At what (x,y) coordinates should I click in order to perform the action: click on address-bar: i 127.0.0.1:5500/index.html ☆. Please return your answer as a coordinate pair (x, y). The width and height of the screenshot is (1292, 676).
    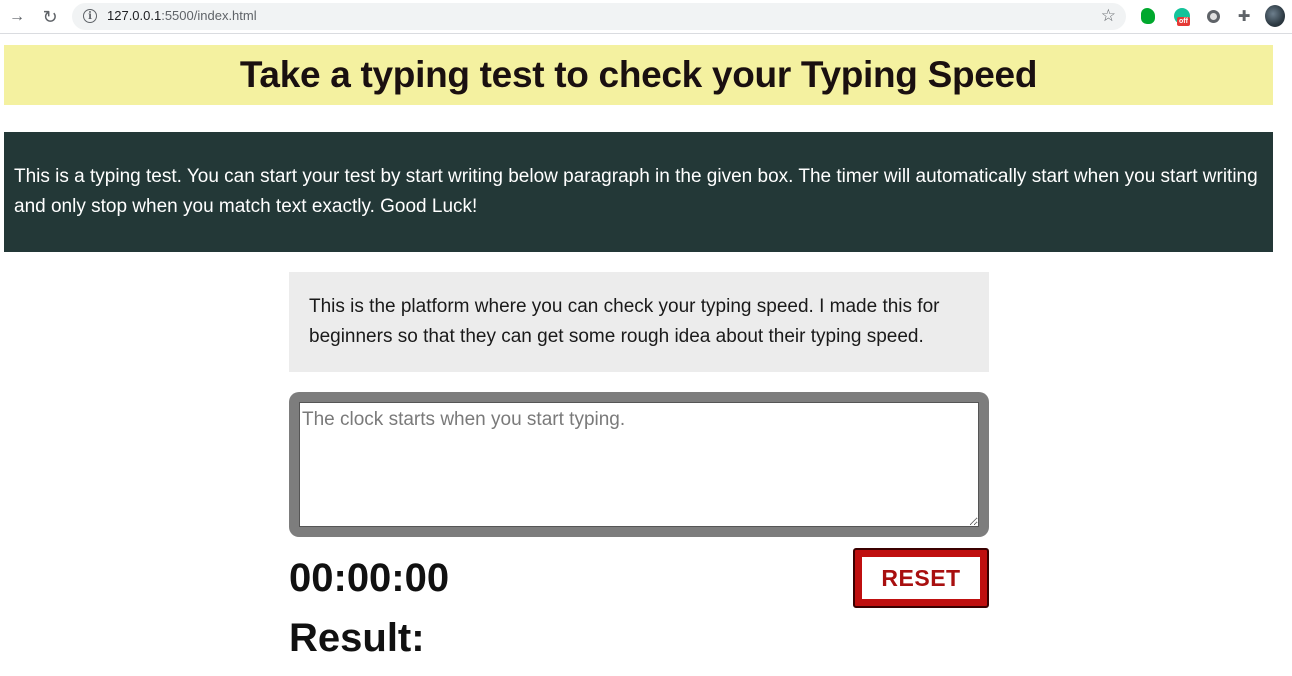
    Looking at the image, I should click on (599, 16).